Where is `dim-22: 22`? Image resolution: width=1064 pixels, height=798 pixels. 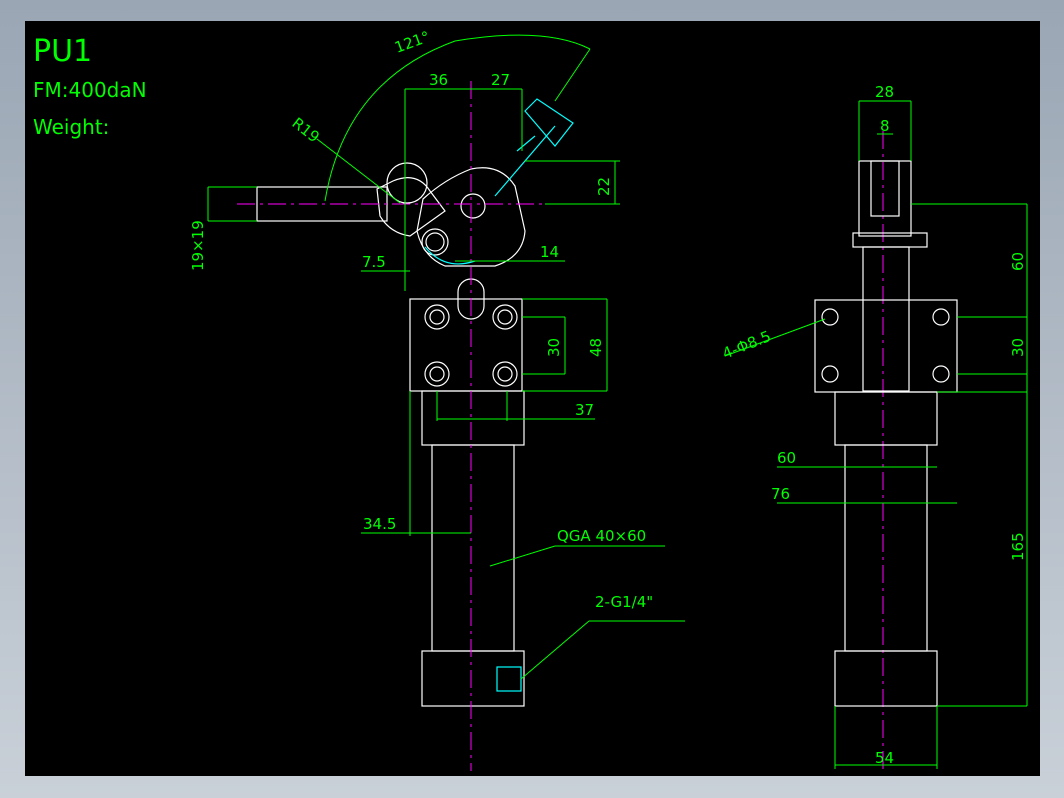 dim-22: 22 is located at coordinates (604, 186).